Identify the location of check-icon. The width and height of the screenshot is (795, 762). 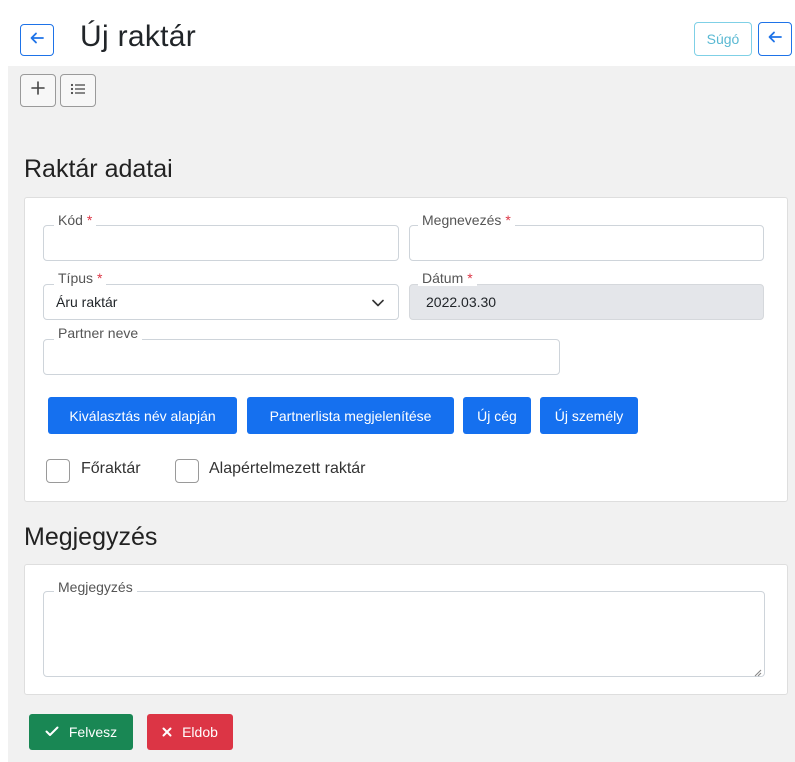
(52, 732).